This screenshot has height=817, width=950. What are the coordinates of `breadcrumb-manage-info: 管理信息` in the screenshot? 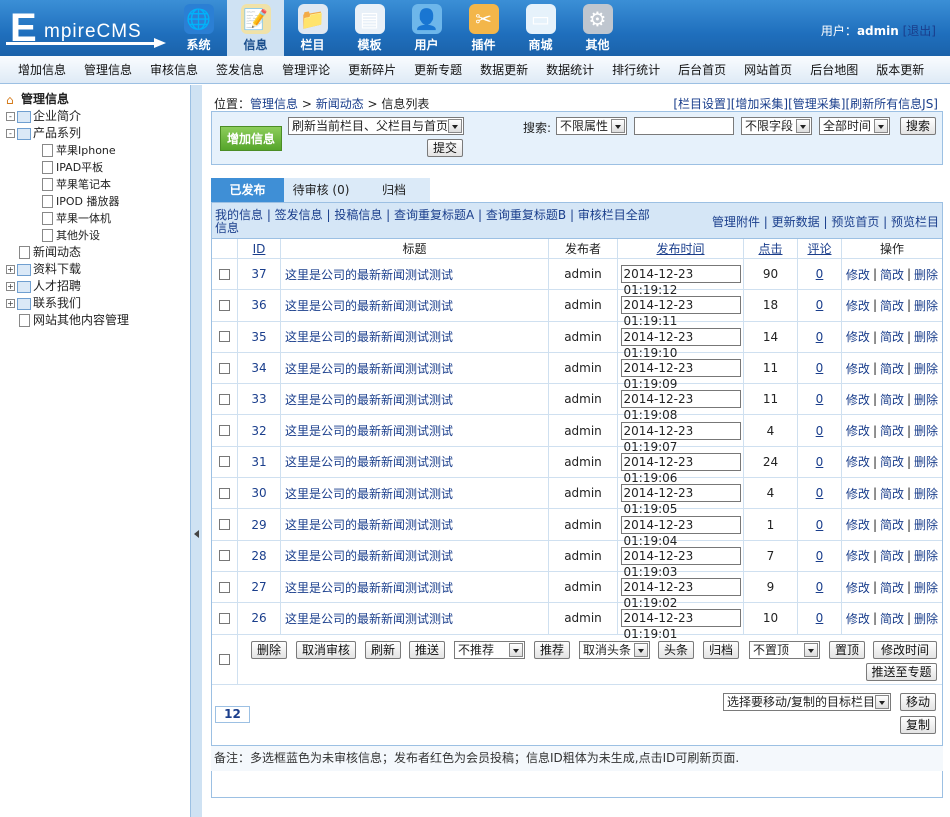 It's located at (274, 104).